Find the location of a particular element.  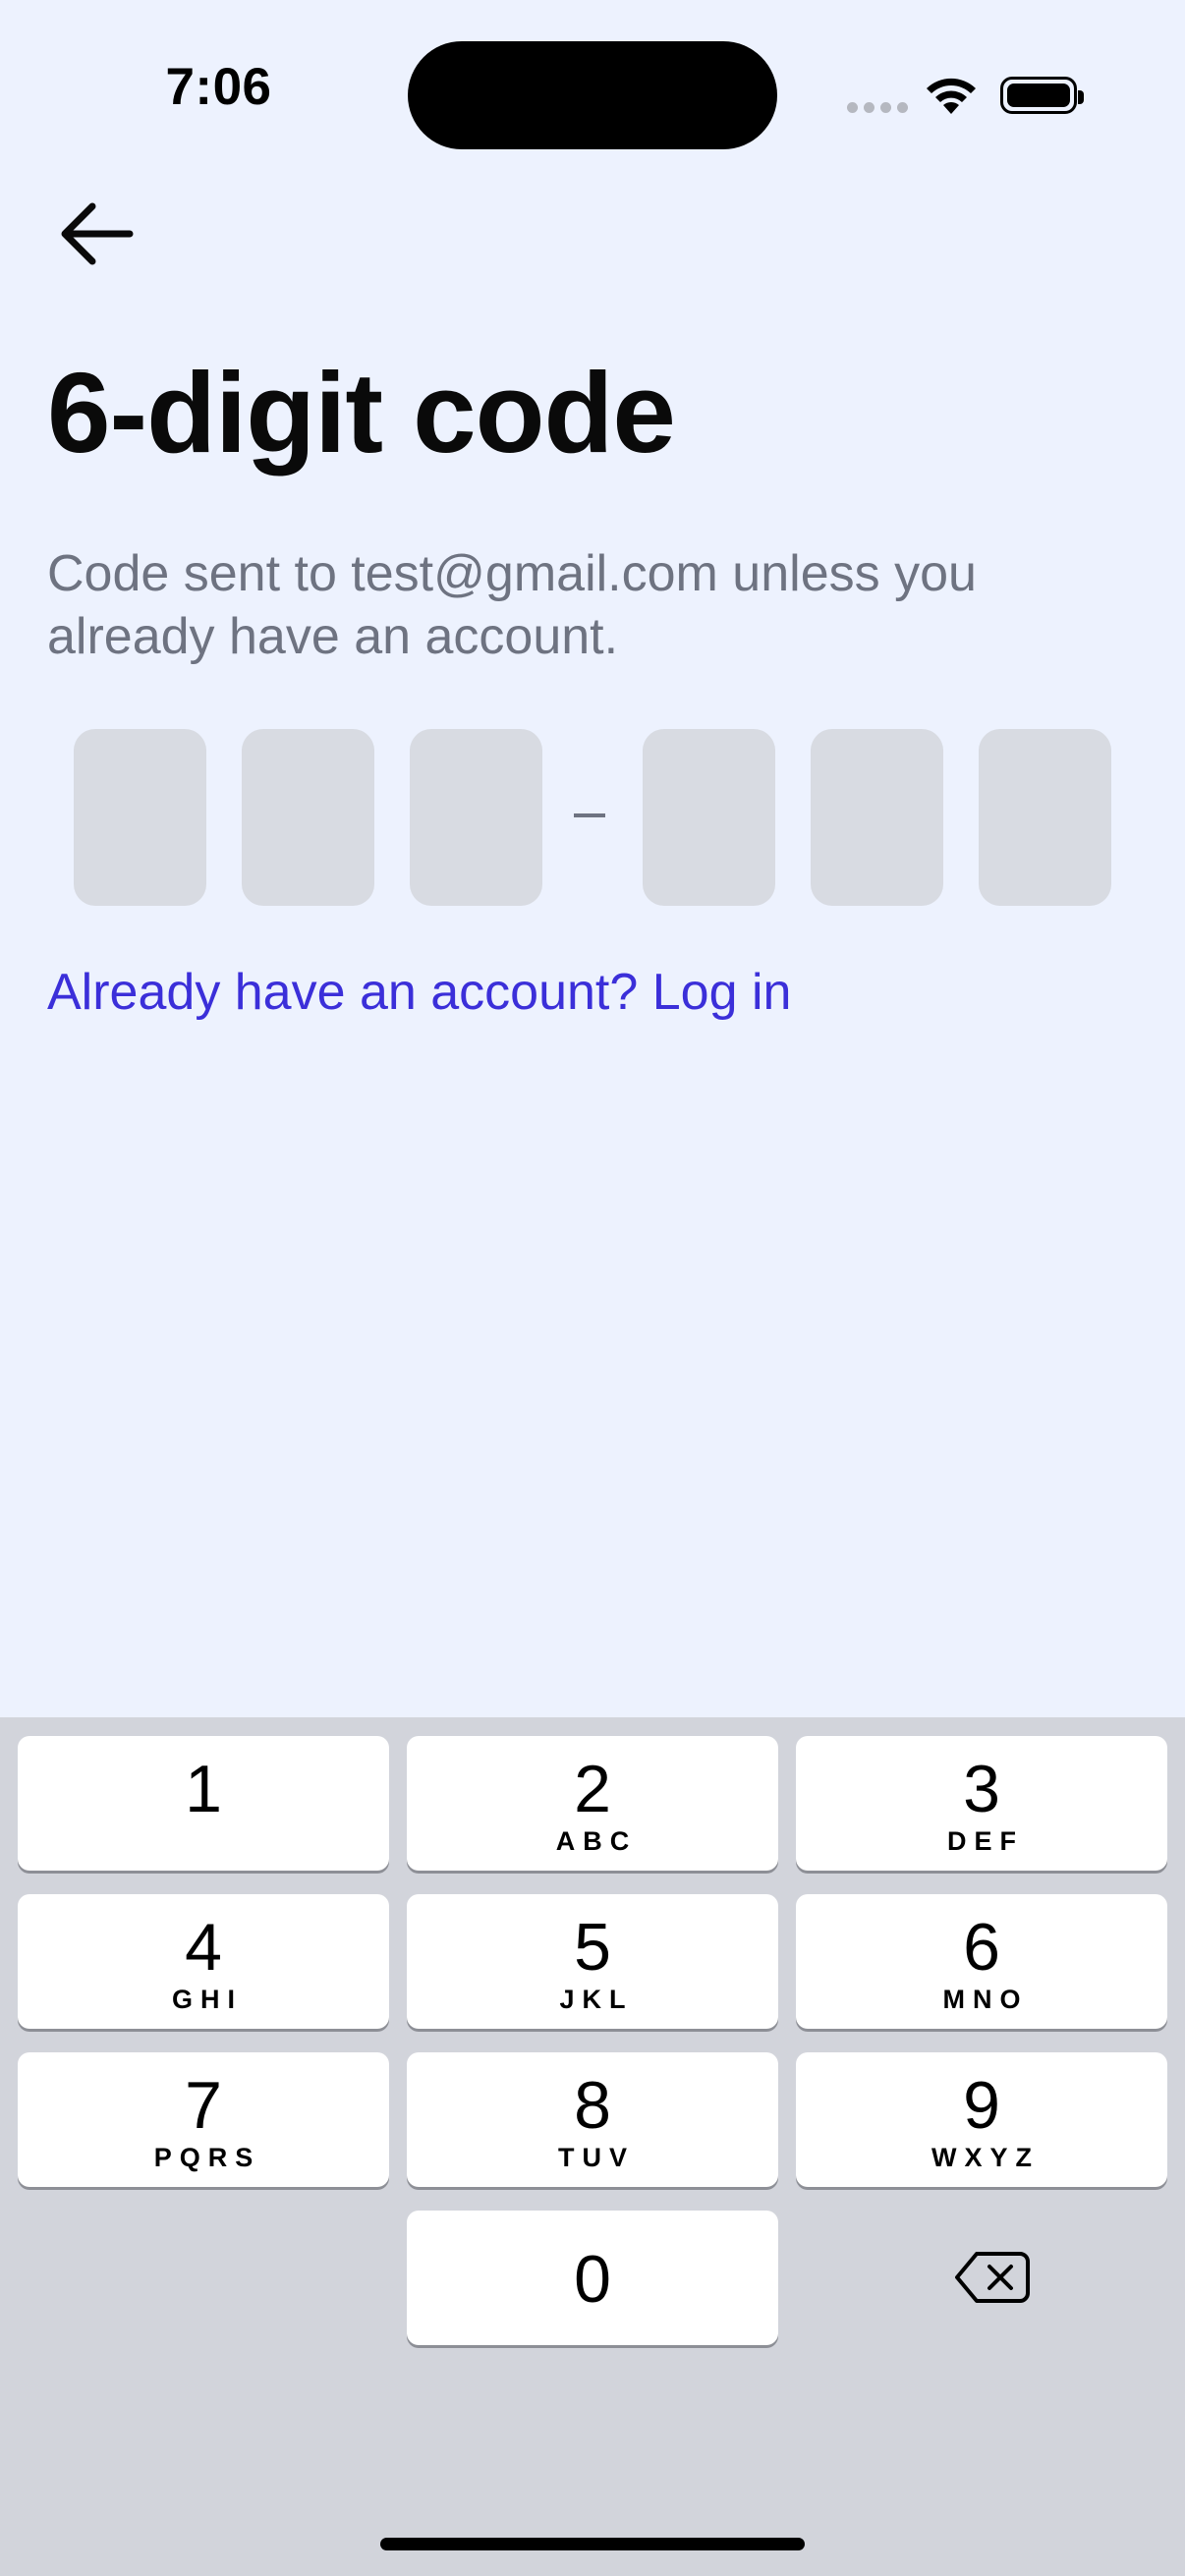

status-bar: 7:06 is located at coordinates (592, 93).